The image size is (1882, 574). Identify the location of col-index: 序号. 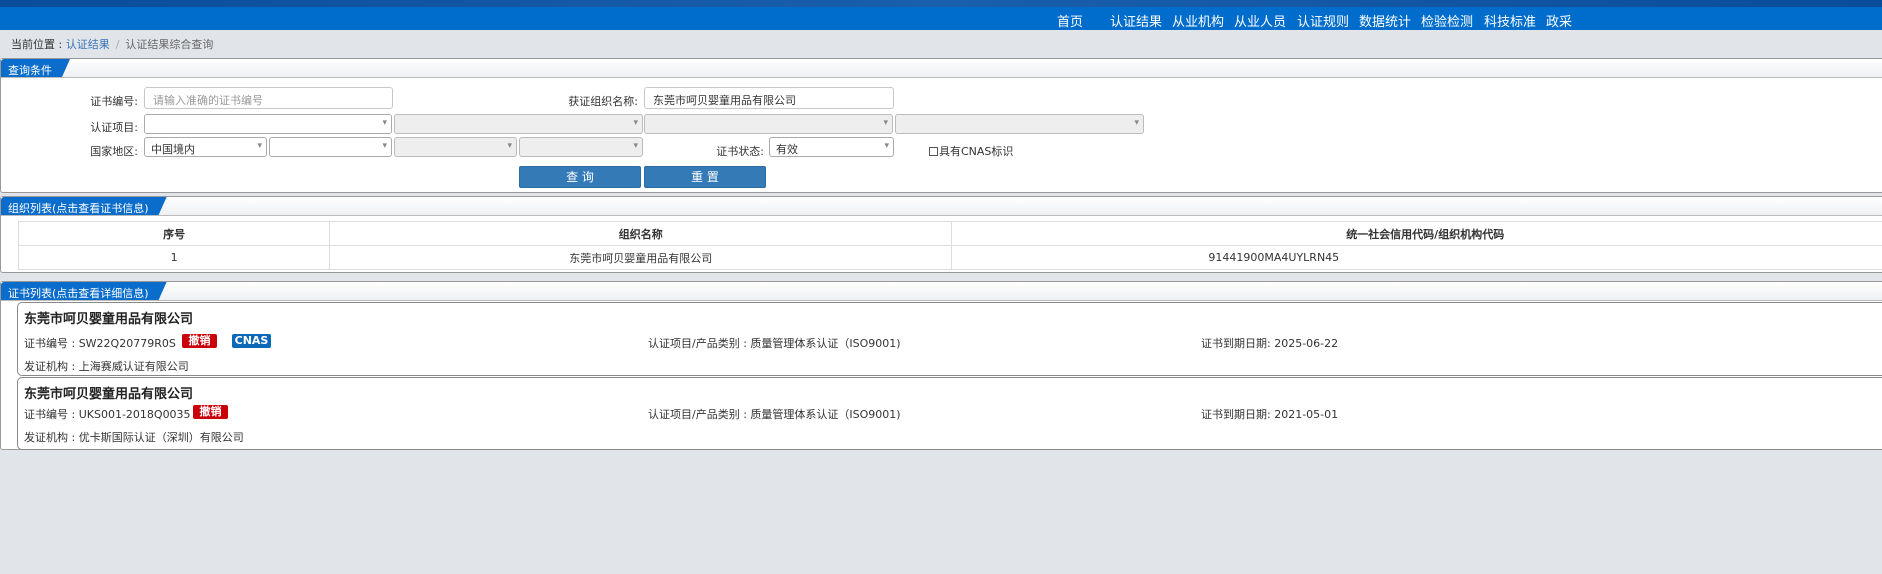
(174, 233).